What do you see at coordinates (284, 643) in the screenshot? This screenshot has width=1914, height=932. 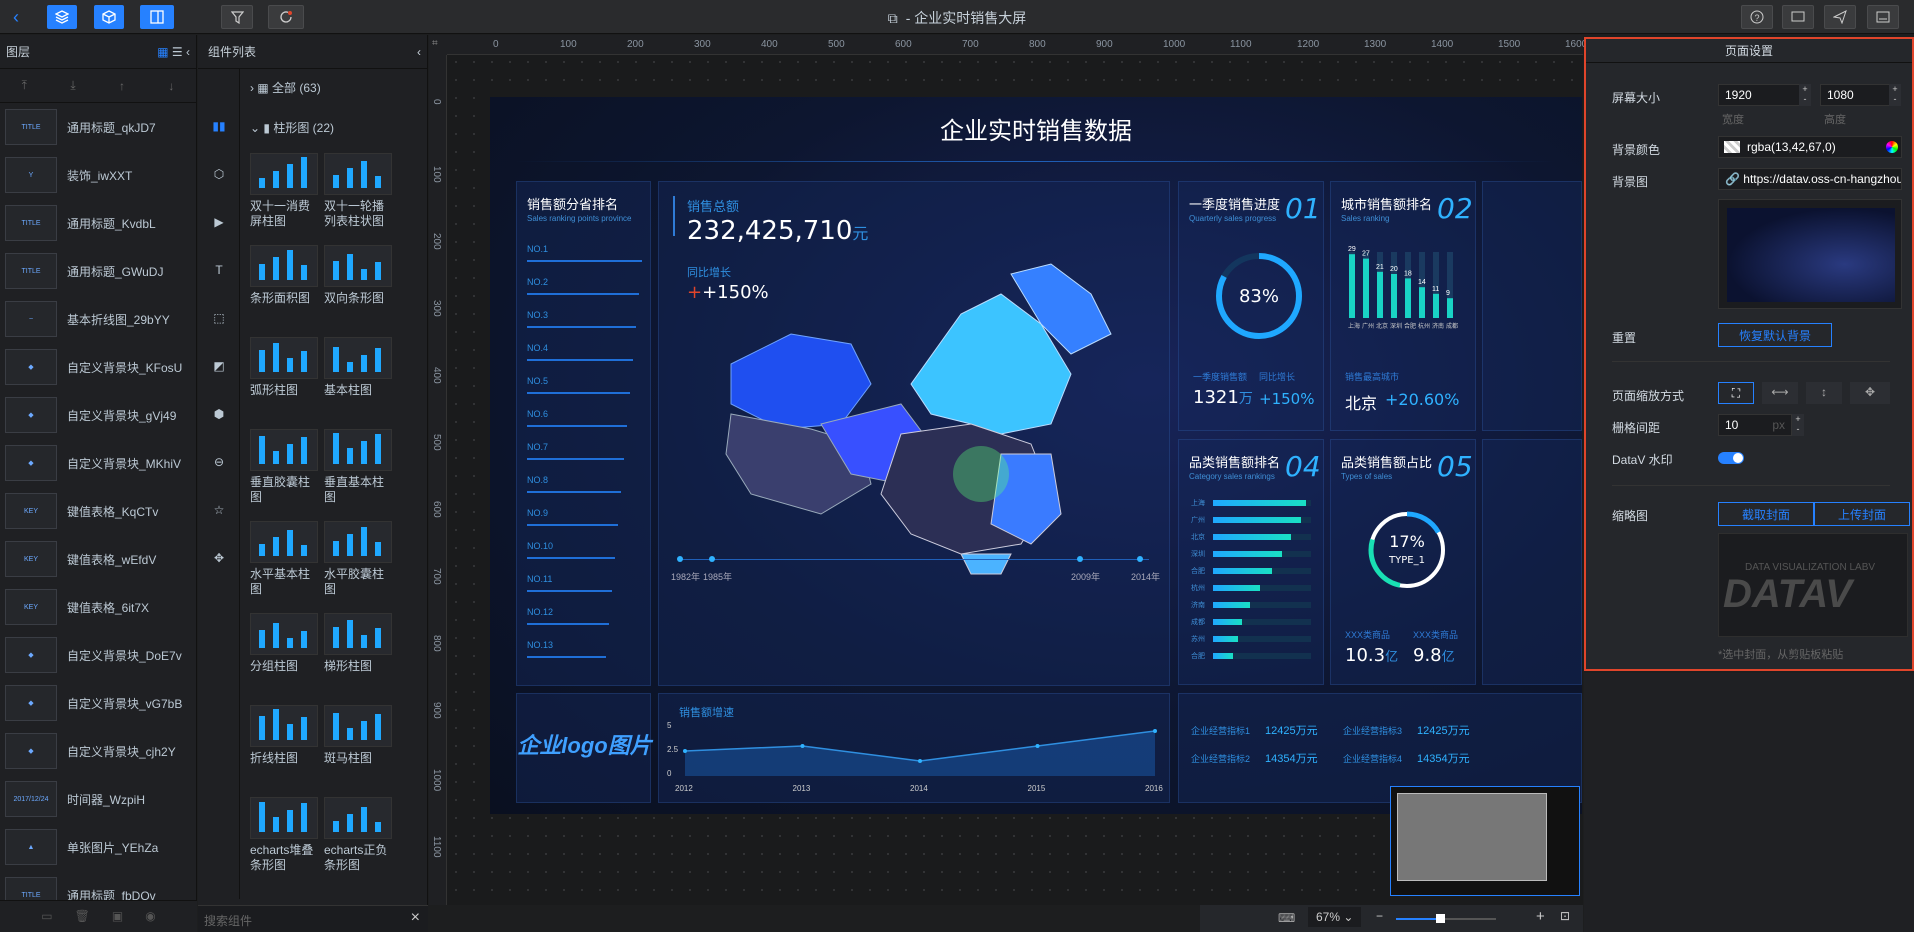 I see `component-card: 分组柱图` at bounding box center [284, 643].